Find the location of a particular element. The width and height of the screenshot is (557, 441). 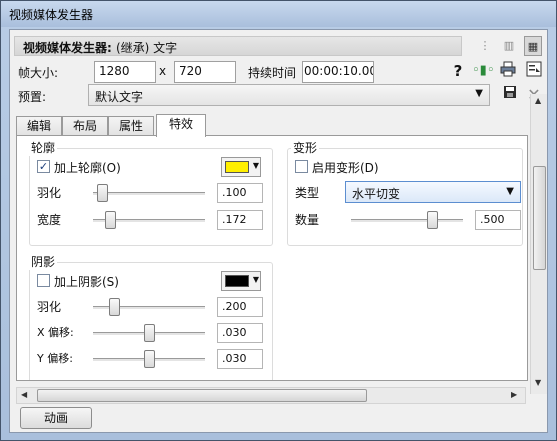

shadow-feather-label: 羽化 is located at coordinates (49, 307).